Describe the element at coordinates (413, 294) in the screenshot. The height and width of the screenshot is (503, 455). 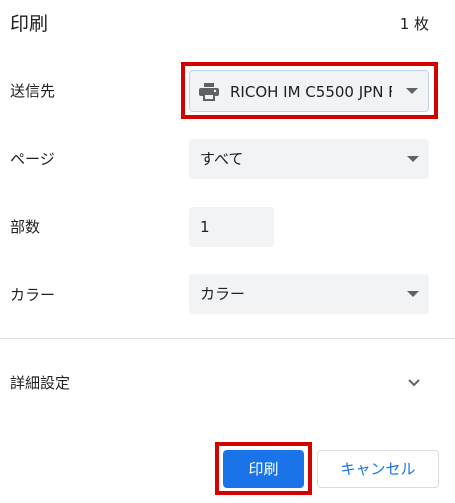
I see `color-dropdown-icon` at that location.